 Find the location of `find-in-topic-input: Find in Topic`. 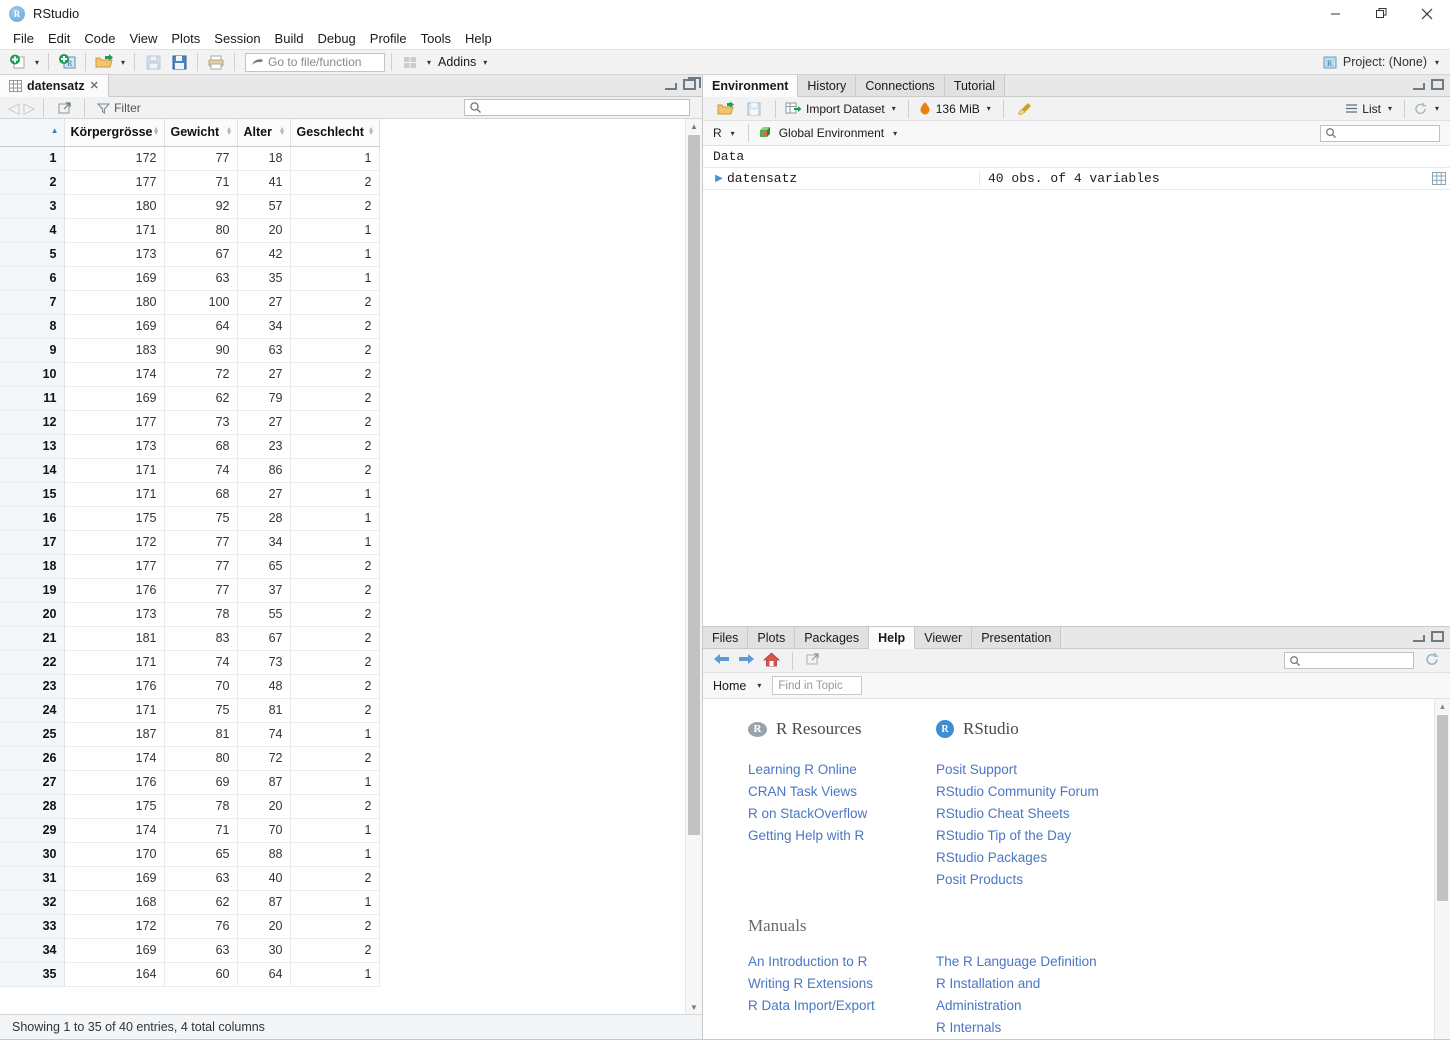

find-in-topic-input: Find in Topic is located at coordinates (817, 685).